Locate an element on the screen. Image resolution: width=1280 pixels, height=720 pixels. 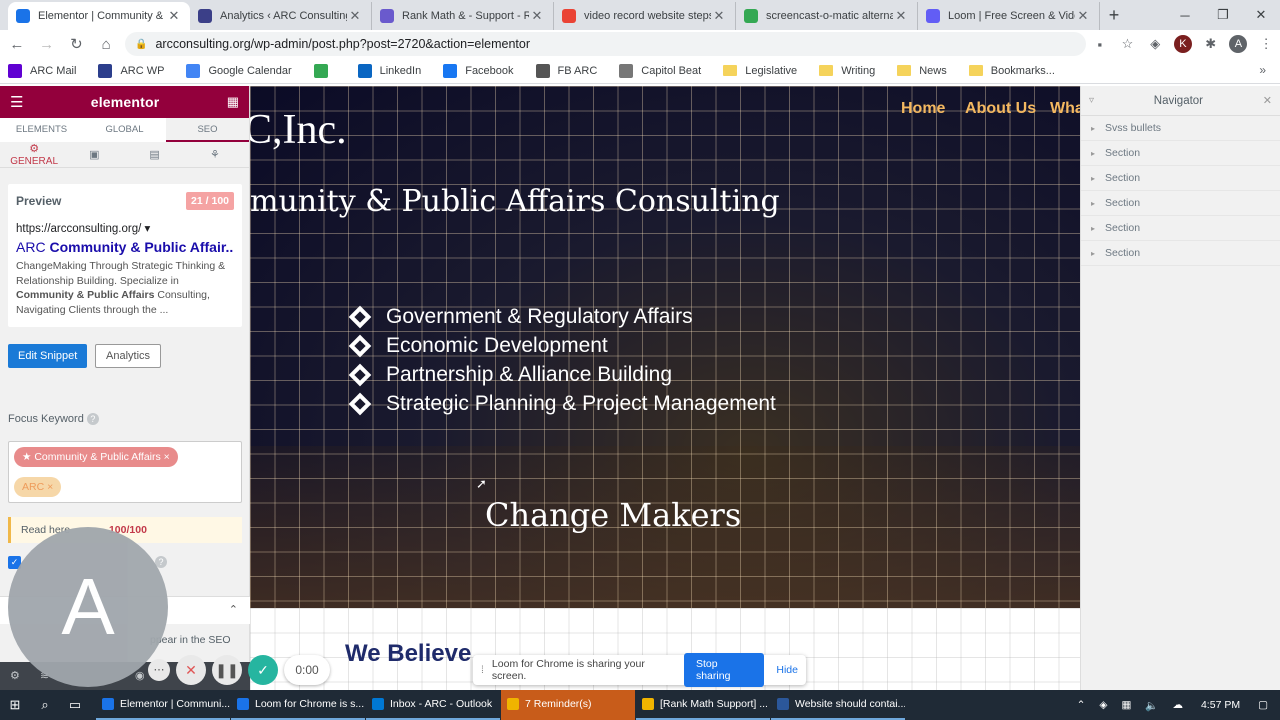
tray-chevron-icon: ⌃ is located at coordinates (1081, 705).